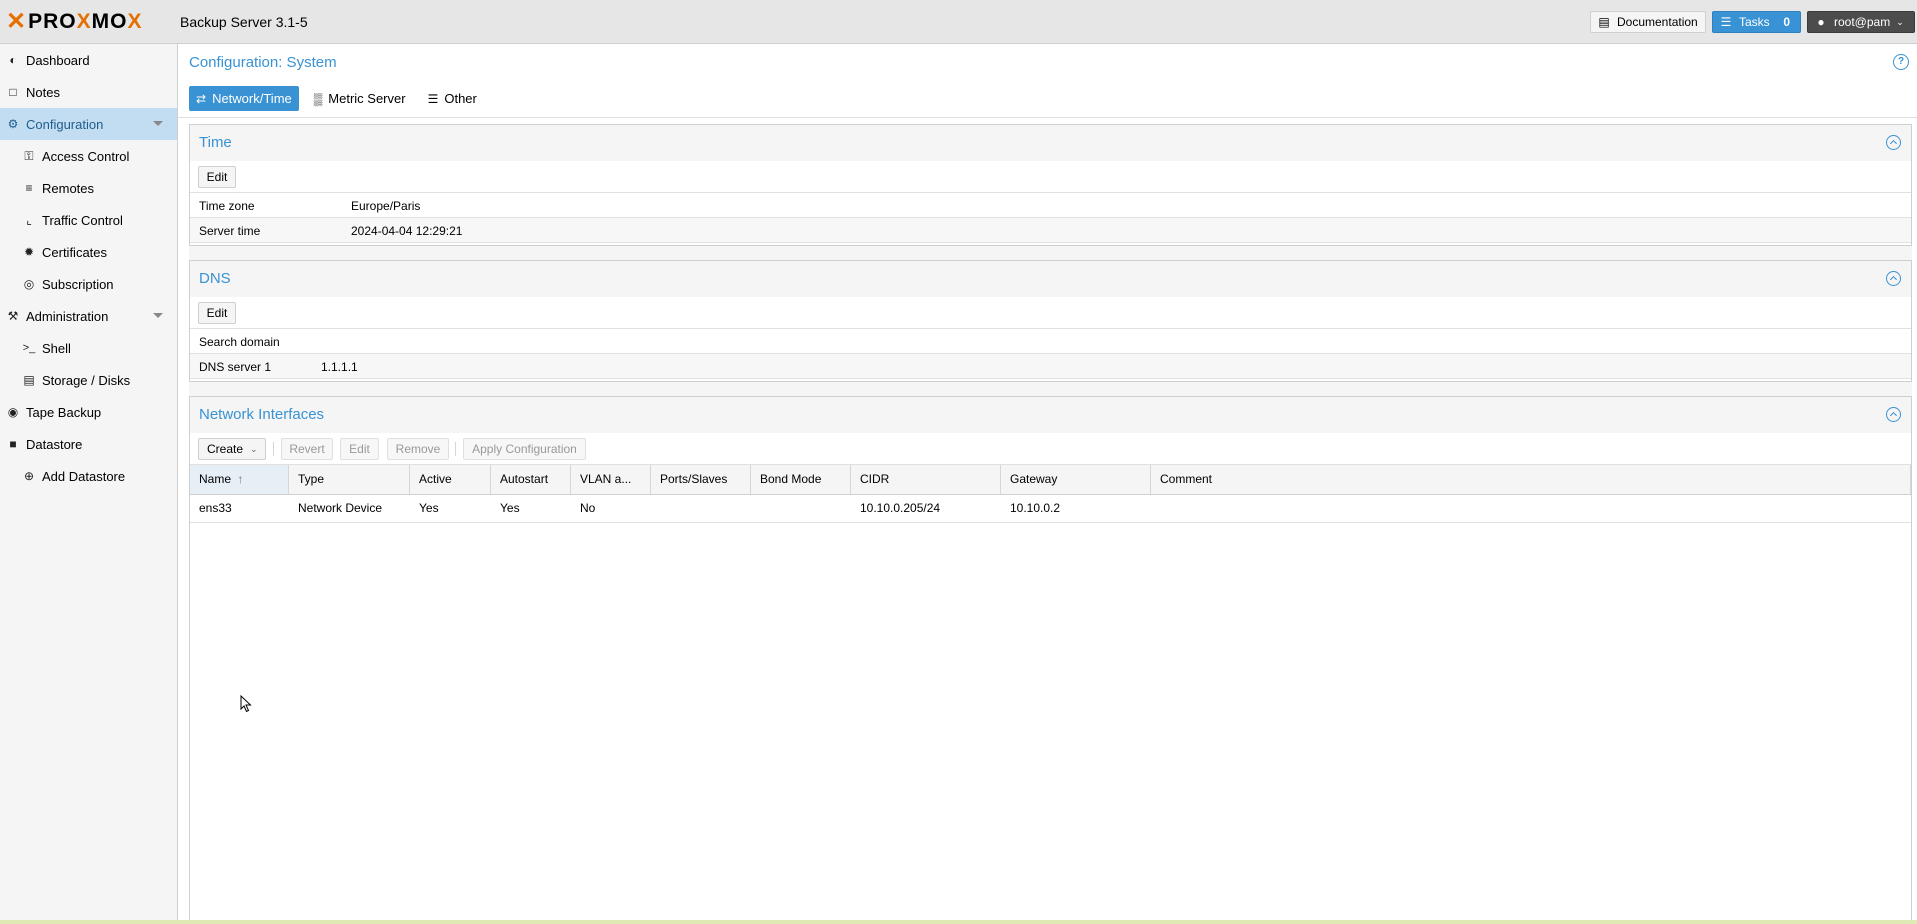 The image size is (1917, 924). What do you see at coordinates (215, 278) in the screenshot?
I see `dns-panel-title: DNS` at bounding box center [215, 278].